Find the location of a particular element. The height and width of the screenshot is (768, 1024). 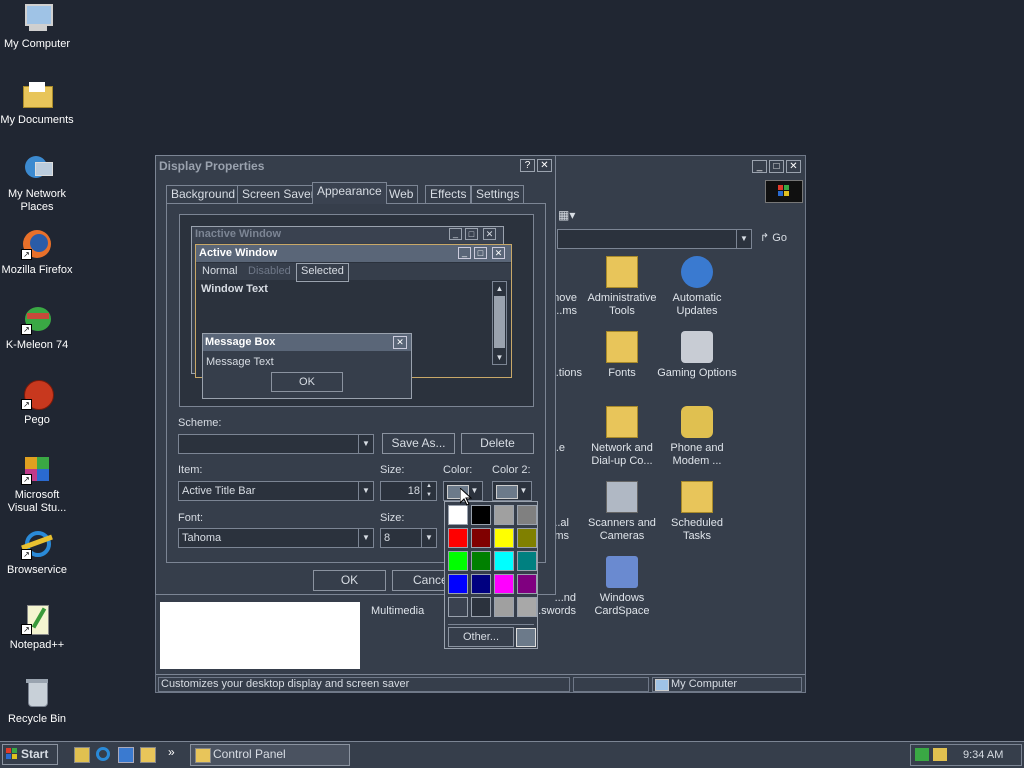

tab-appearance: Appearance is located at coordinates (349, 193).